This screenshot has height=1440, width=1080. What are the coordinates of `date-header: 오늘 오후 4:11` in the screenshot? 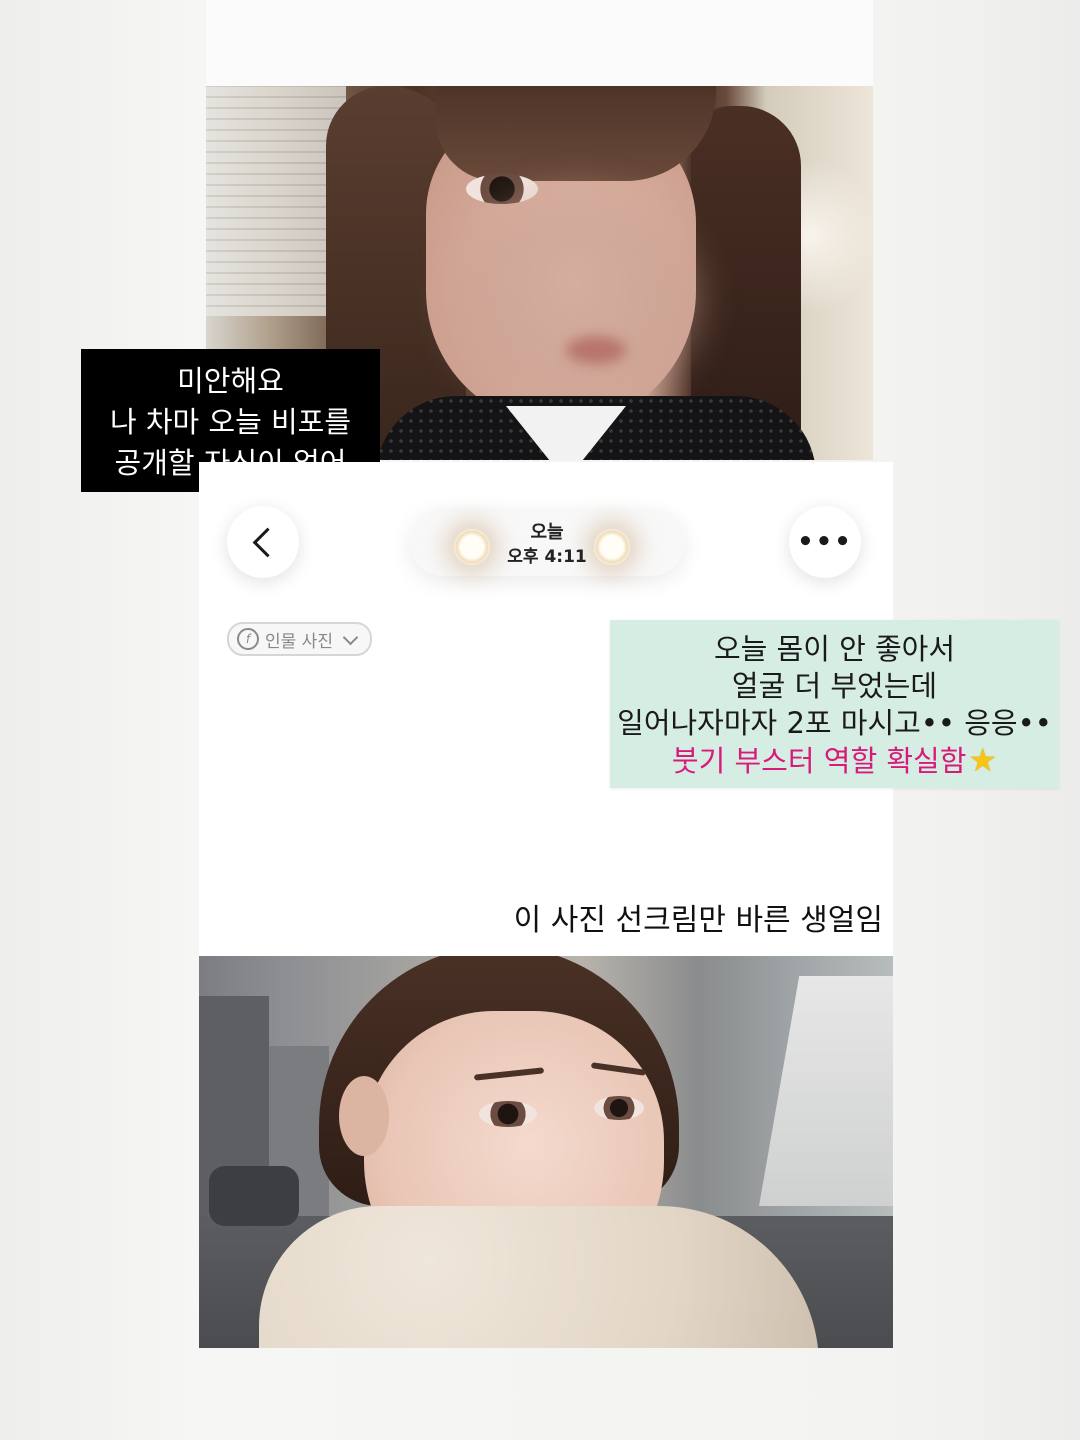 It's located at (547, 542).